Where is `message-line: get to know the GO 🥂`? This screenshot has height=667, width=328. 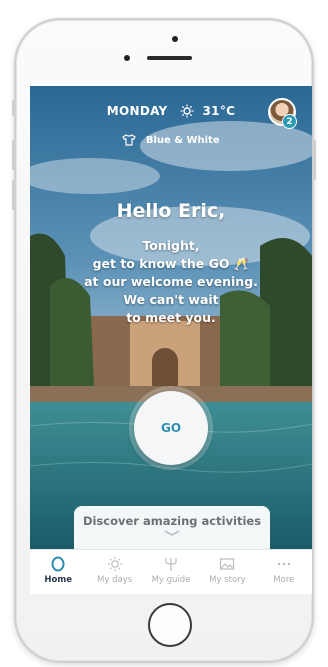 message-line: get to know the GO 🥂 is located at coordinates (171, 263).